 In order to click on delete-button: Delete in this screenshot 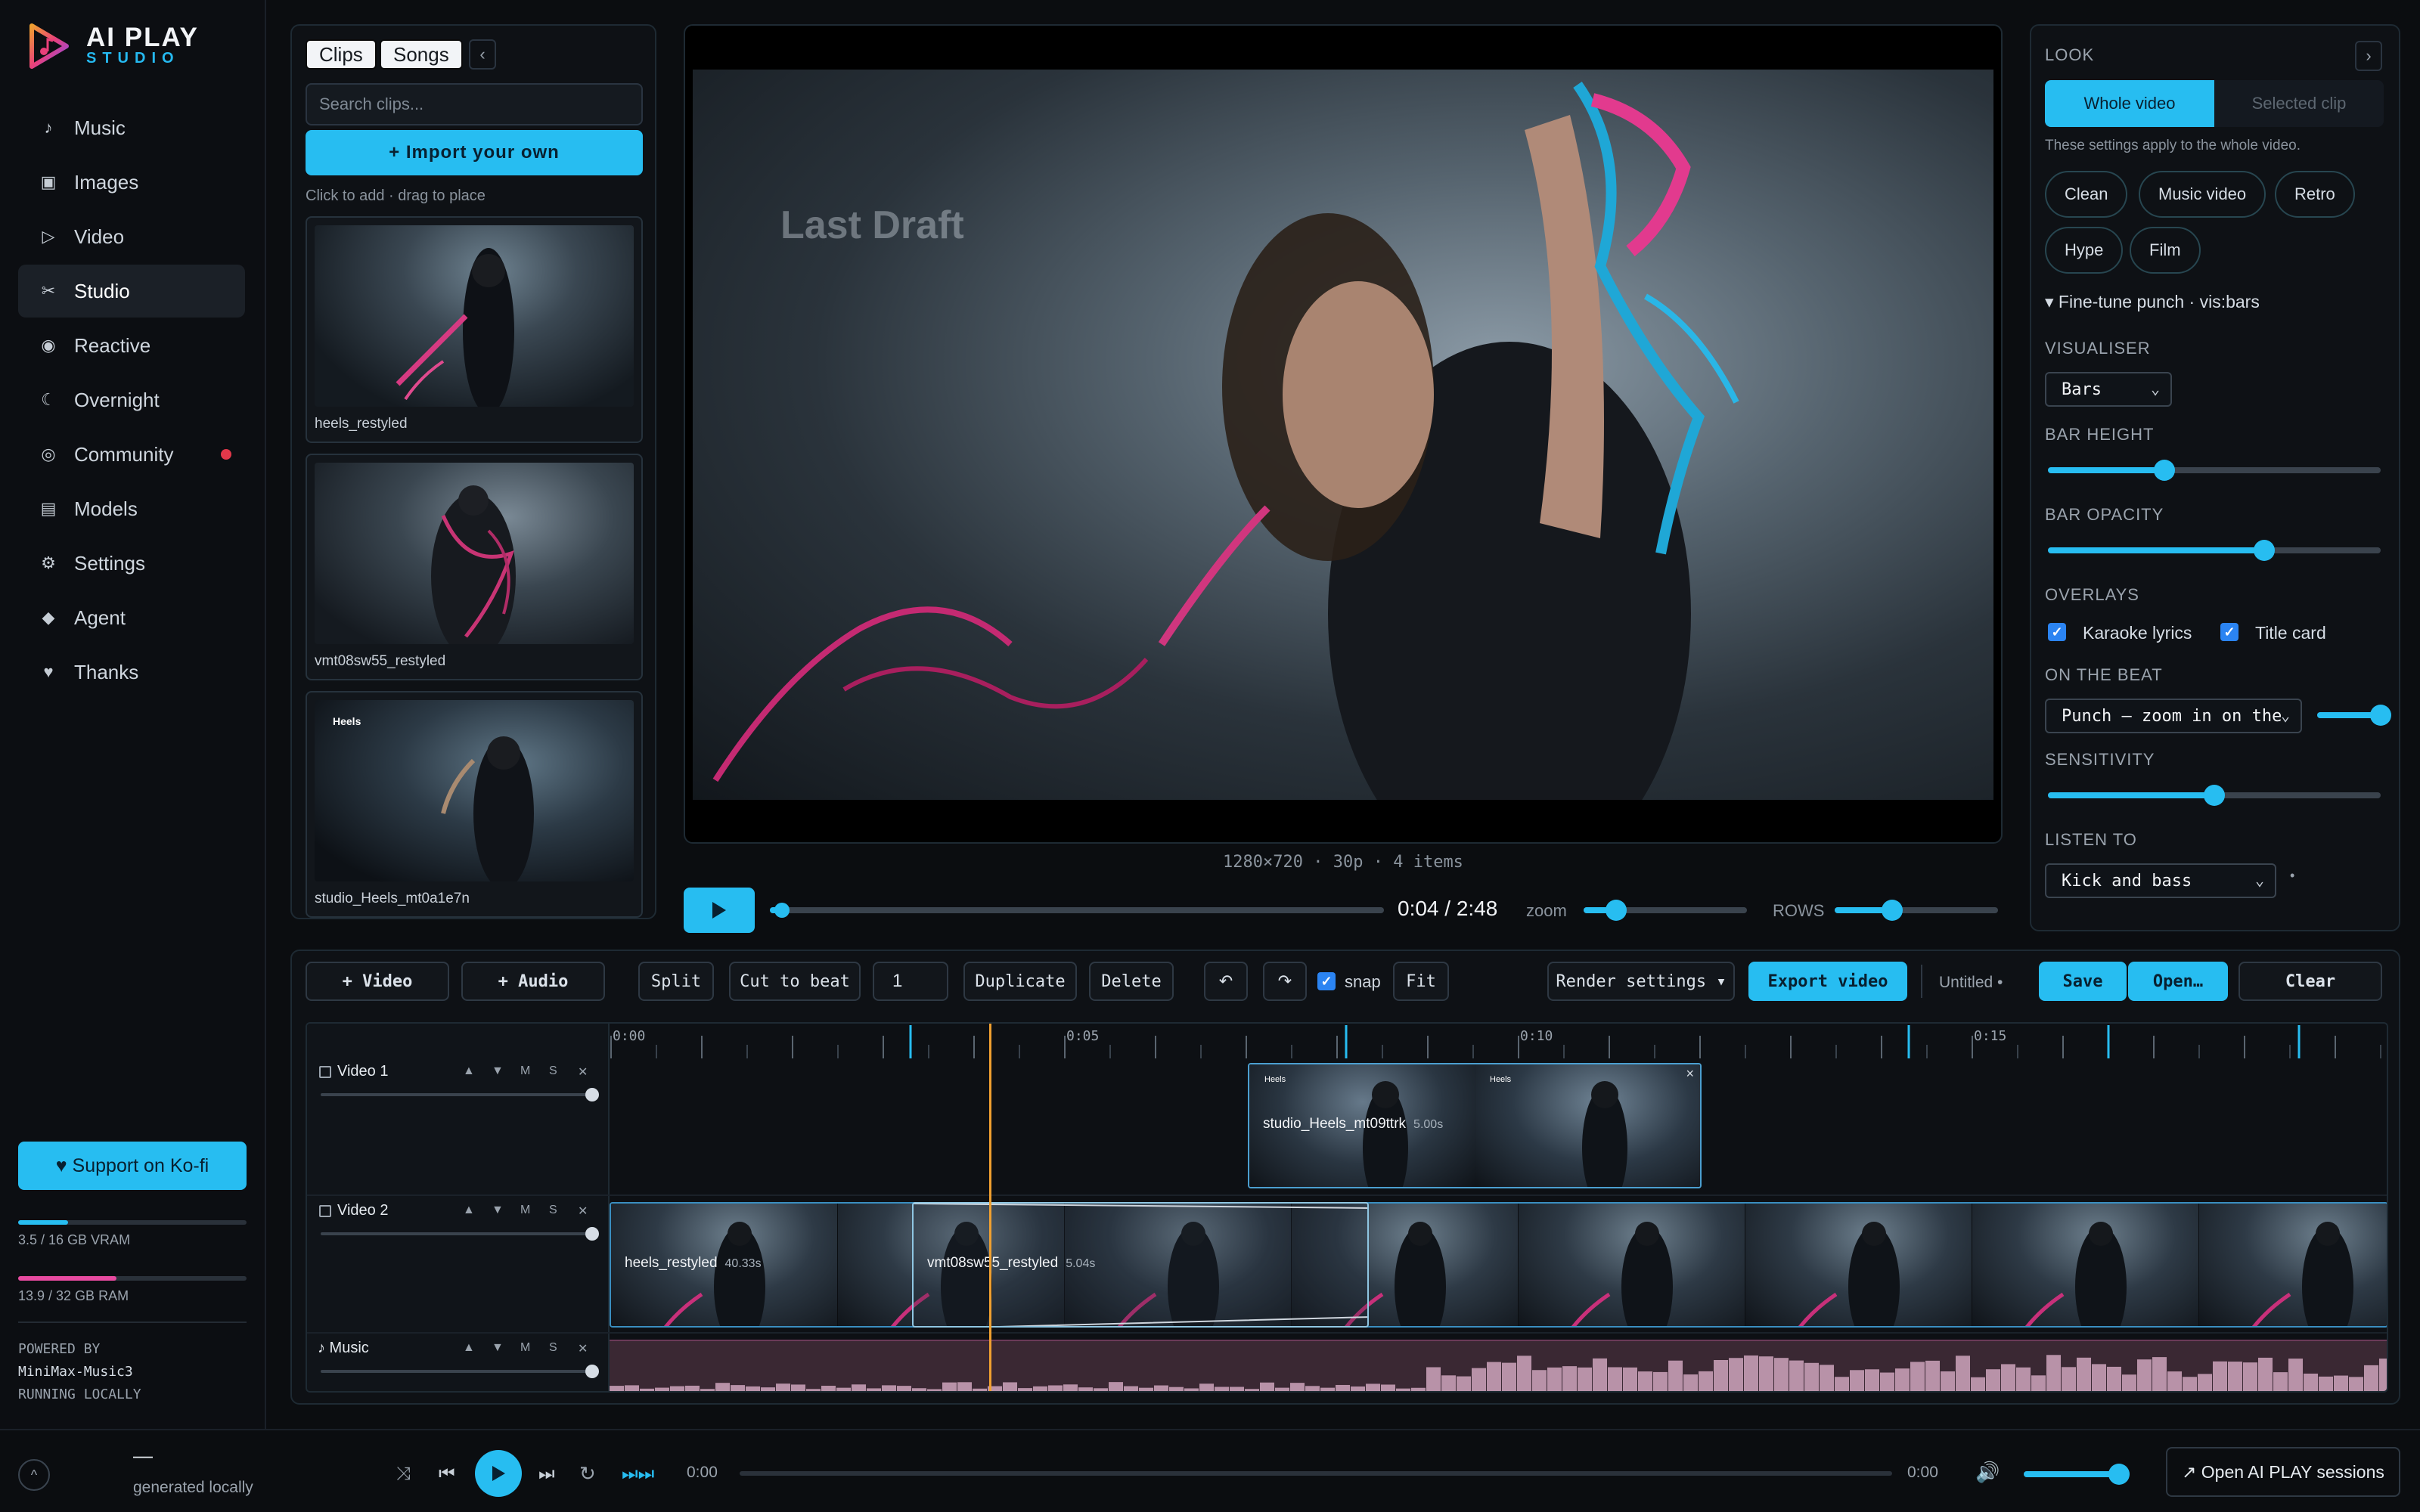, I will do `click(1131, 981)`.